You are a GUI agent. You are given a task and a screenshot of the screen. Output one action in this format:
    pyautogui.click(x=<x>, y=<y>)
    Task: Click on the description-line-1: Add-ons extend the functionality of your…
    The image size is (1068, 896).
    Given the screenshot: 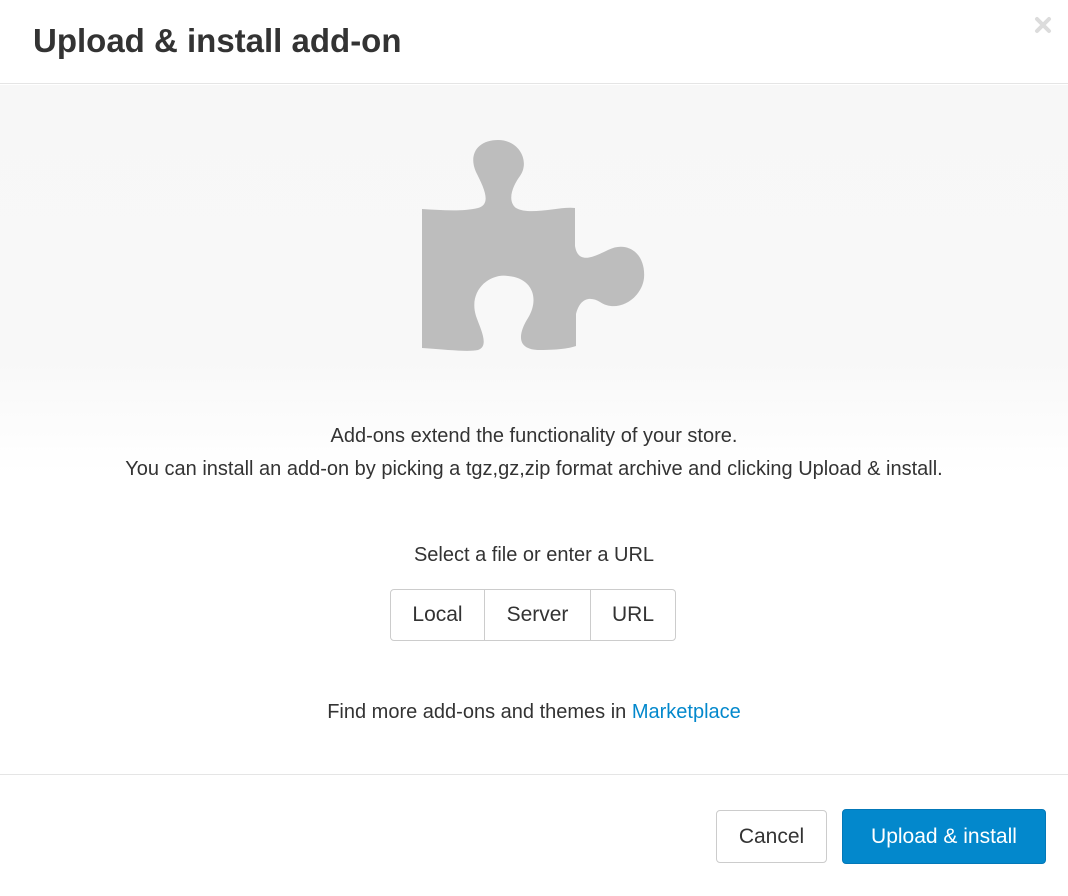 What is the action you would take?
    pyautogui.click(x=534, y=436)
    